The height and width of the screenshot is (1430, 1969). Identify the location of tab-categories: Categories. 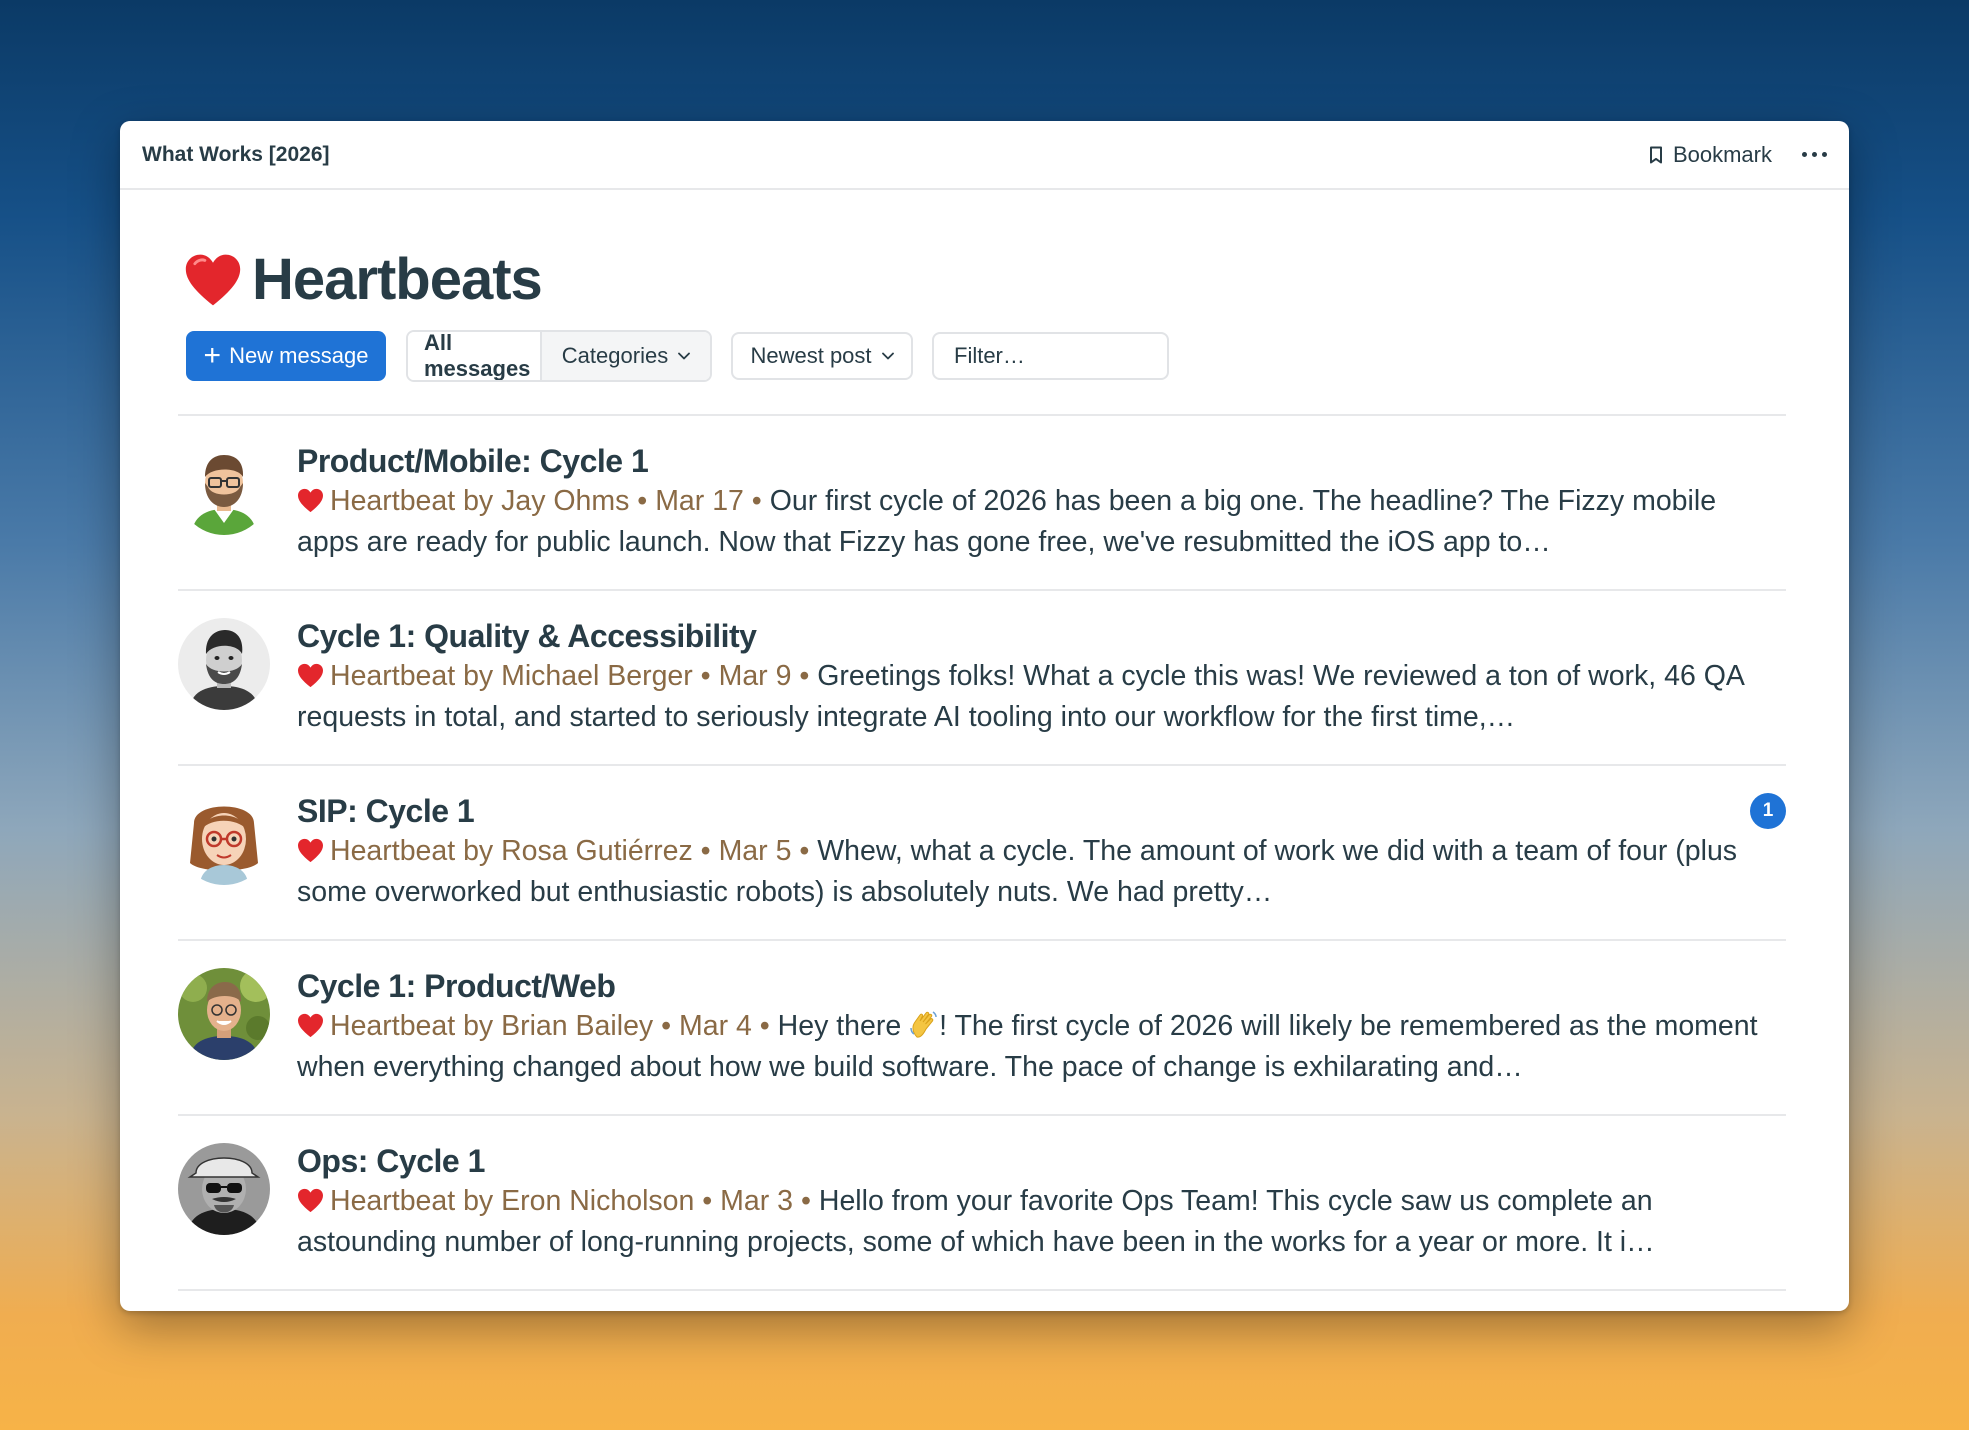
(626, 356).